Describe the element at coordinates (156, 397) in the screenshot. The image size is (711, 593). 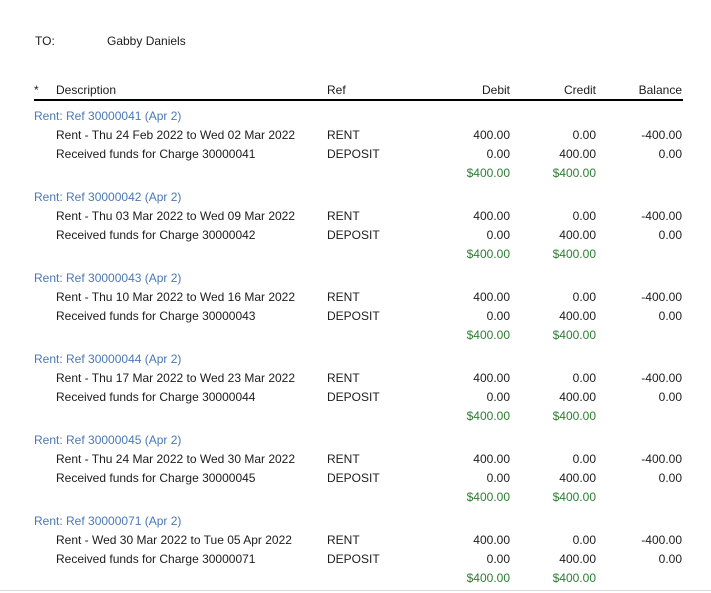
I see `row-description: Received funds for Charge 30000044` at that location.